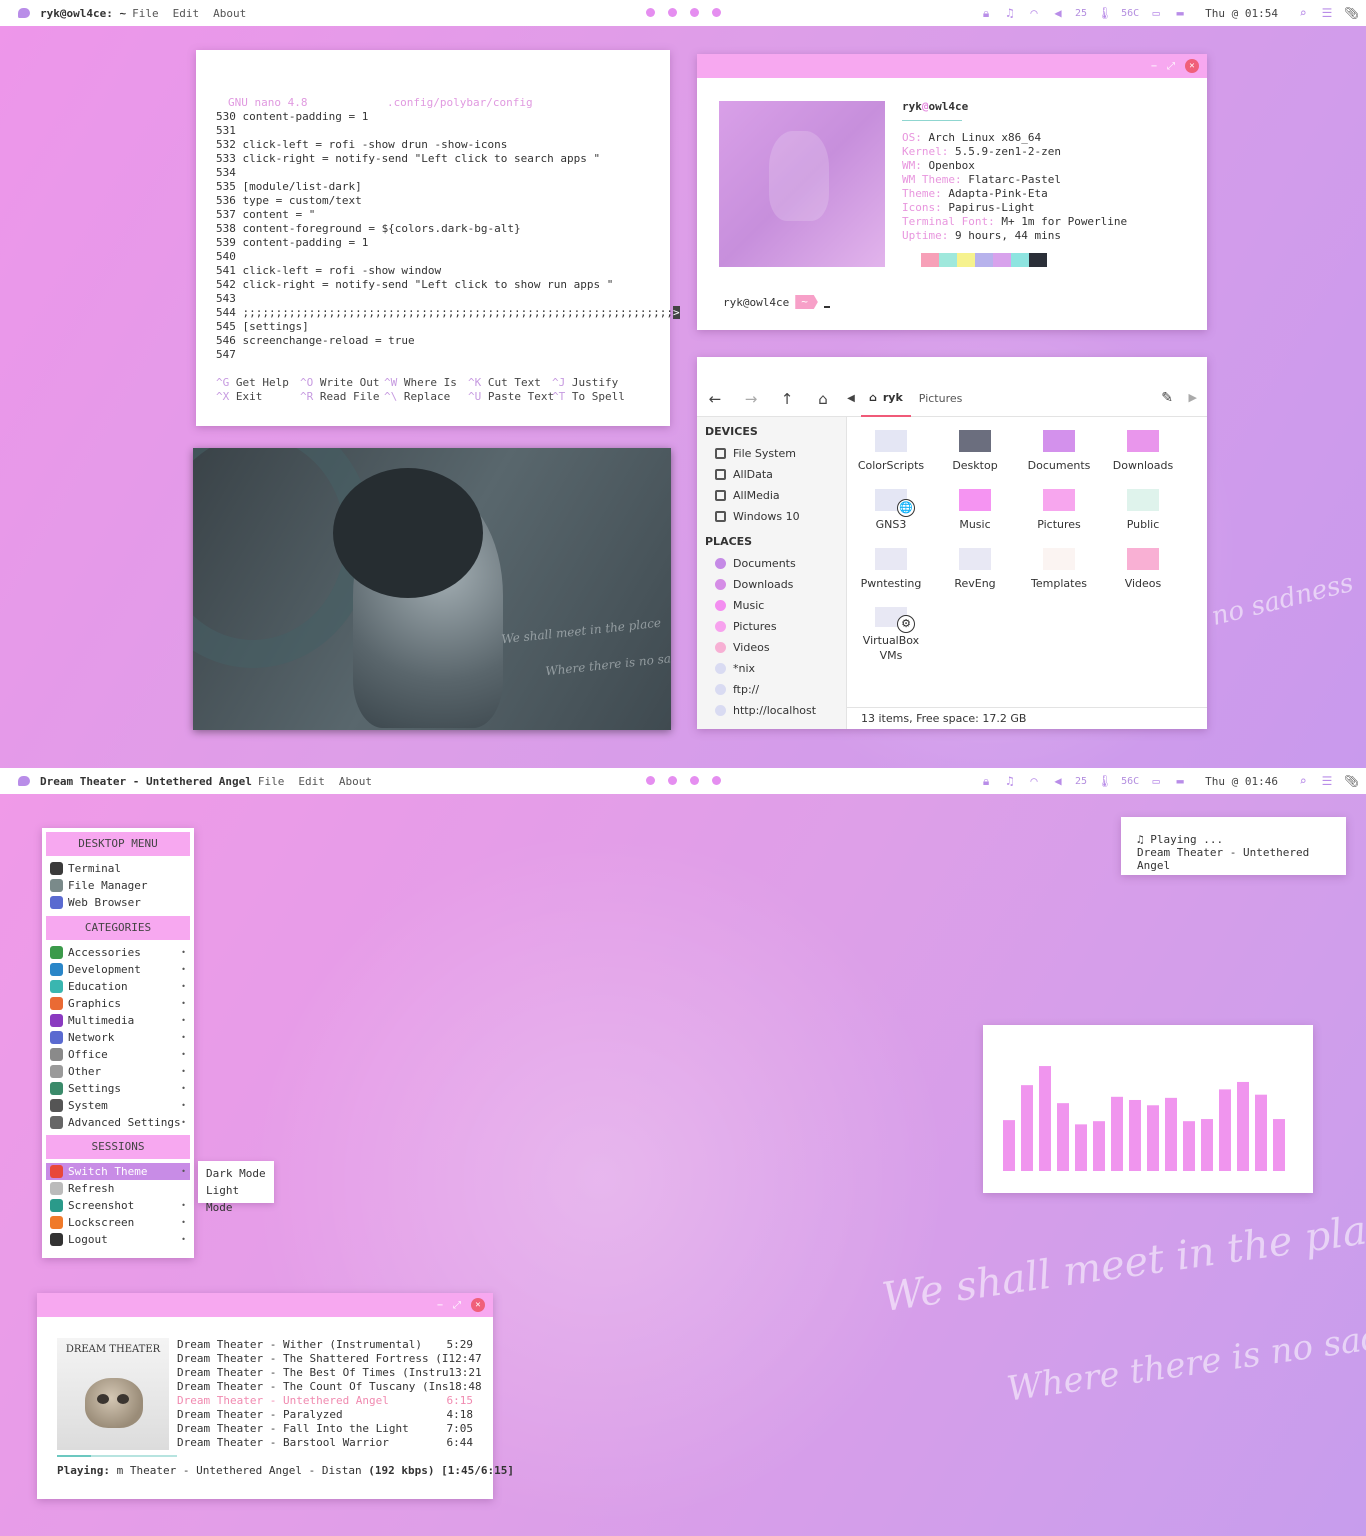  What do you see at coordinates (771, 495) in the screenshot?
I see `sidebar-device: AllMedia` at bounding box center [771, 495].